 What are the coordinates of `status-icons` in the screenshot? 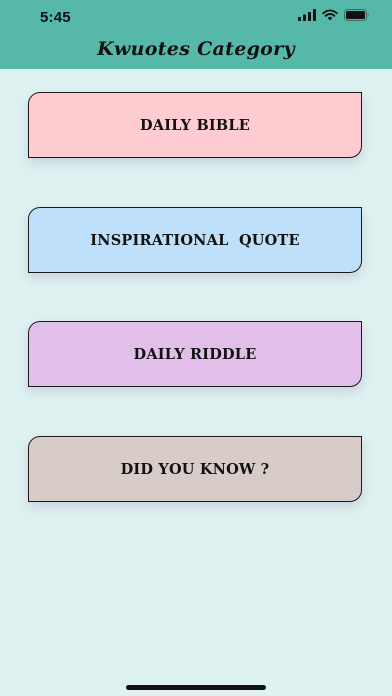 It's located at (334, 17).